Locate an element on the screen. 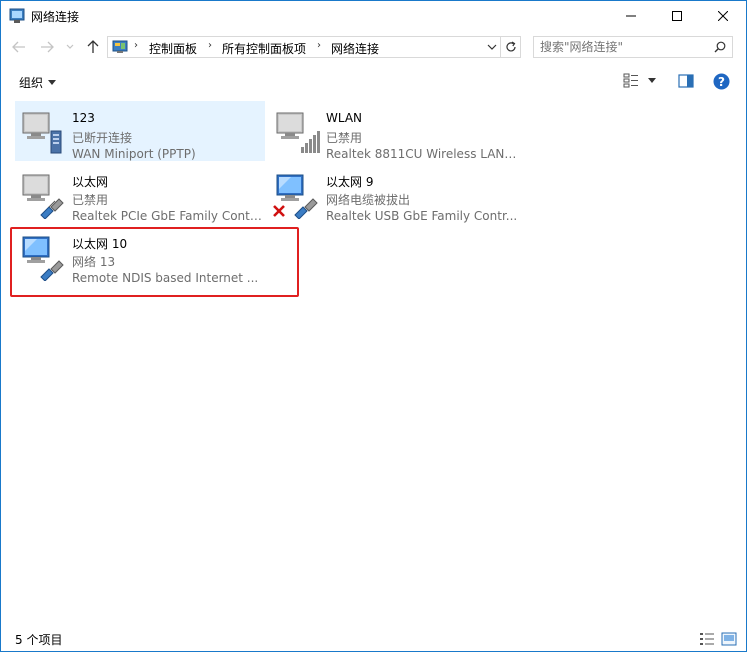 The width and height of the screenshot is (747, 652). status-bar: 5 个项目 is located at coordinates (373, 639).